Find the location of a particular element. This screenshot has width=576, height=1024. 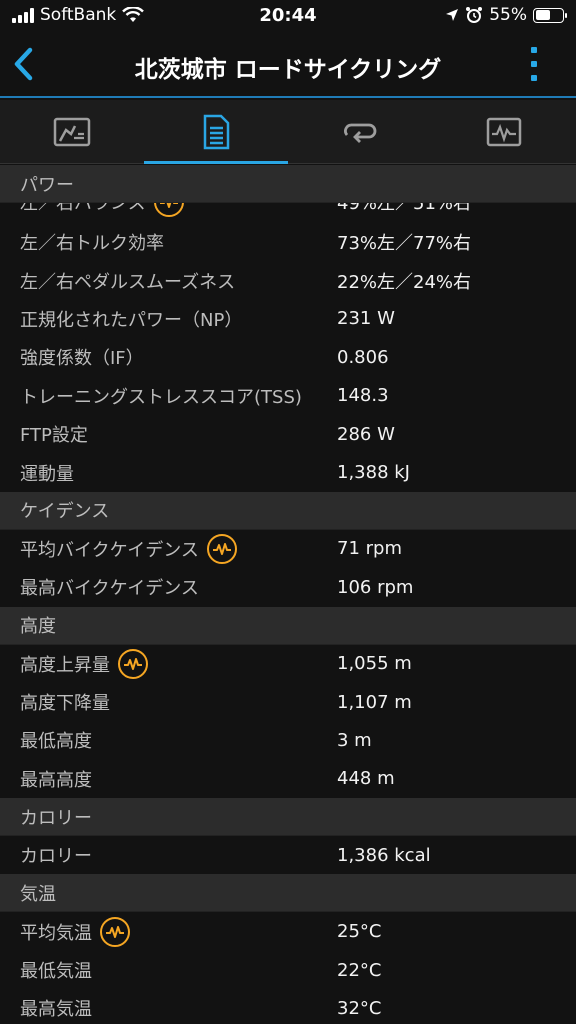

stat-value: 32°C is located at coordinates (359, 1008).